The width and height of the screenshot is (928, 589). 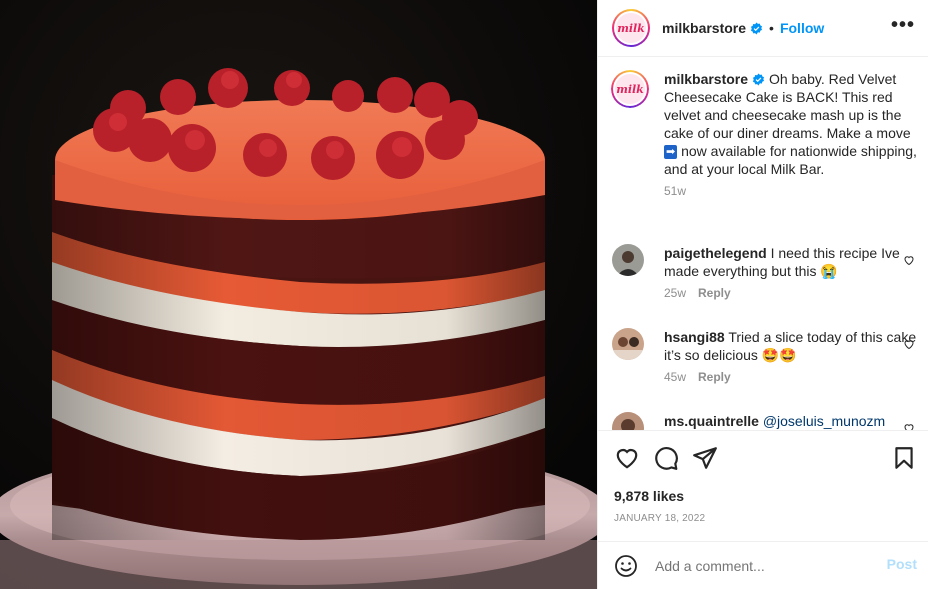 I want to click on likes-count: 9,878 likes, so click(x=649, y=496).